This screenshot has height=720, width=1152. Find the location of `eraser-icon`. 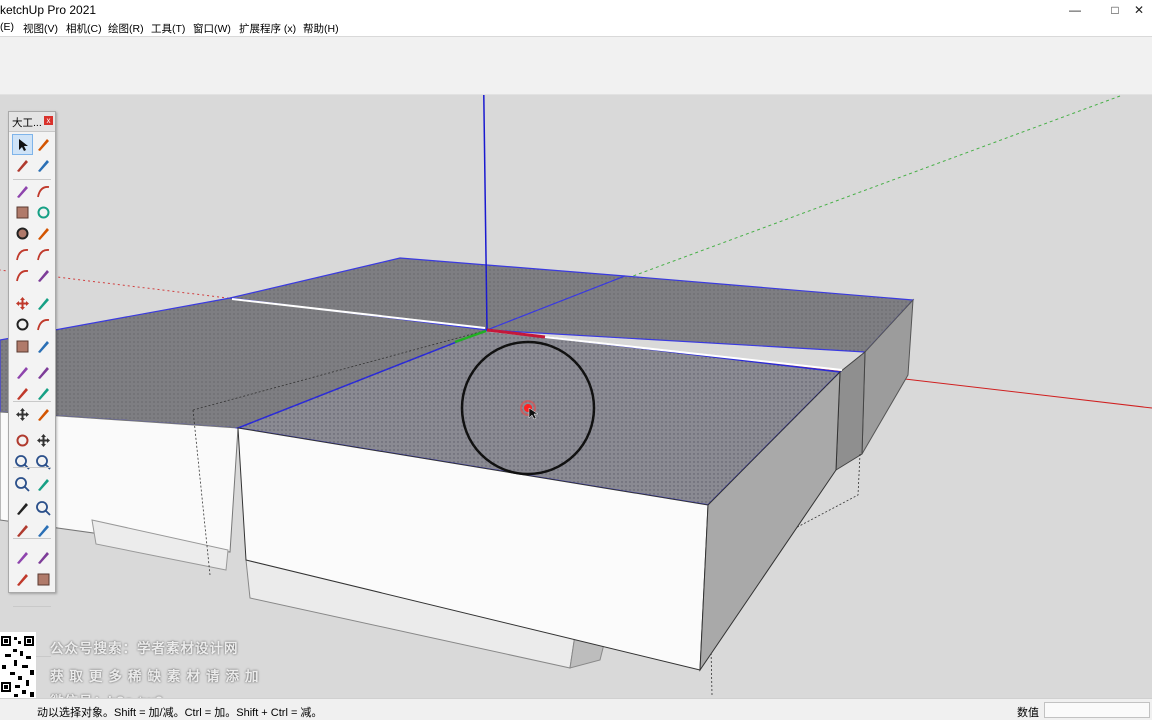

eraser-icon is located at coordinates (43, 166).